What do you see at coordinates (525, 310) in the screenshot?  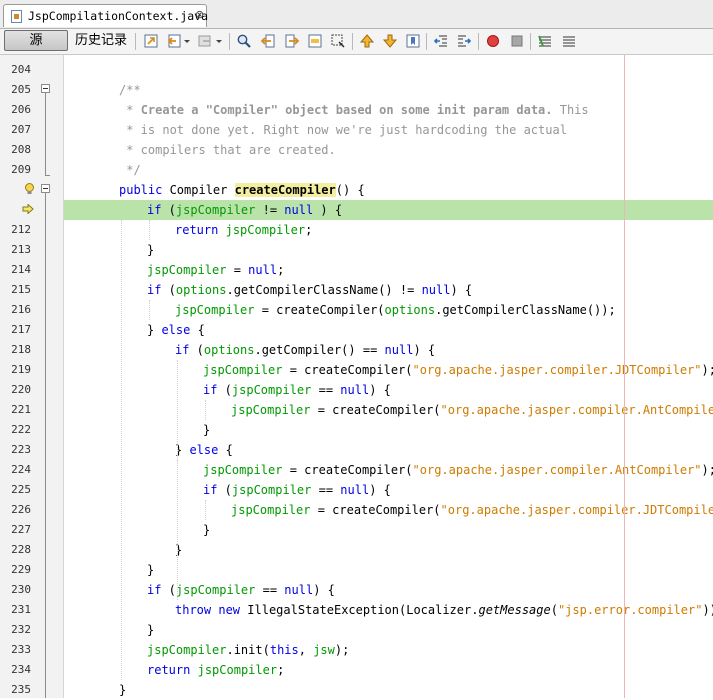 I see `code-token: .getCompilerClassName());` at bounding box center [525, 310].